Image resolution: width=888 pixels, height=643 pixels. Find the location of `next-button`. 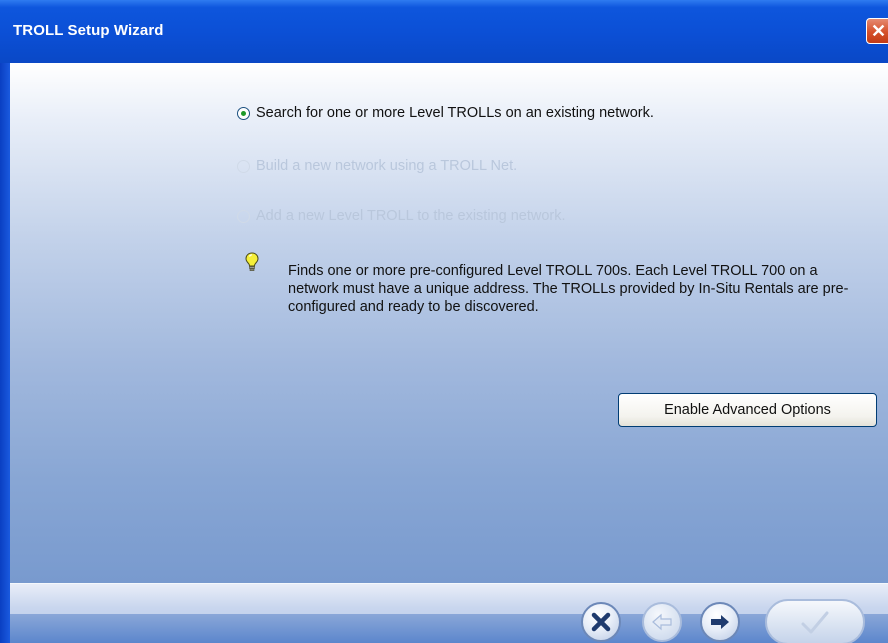

next-button is located at coordinates (720, 622).